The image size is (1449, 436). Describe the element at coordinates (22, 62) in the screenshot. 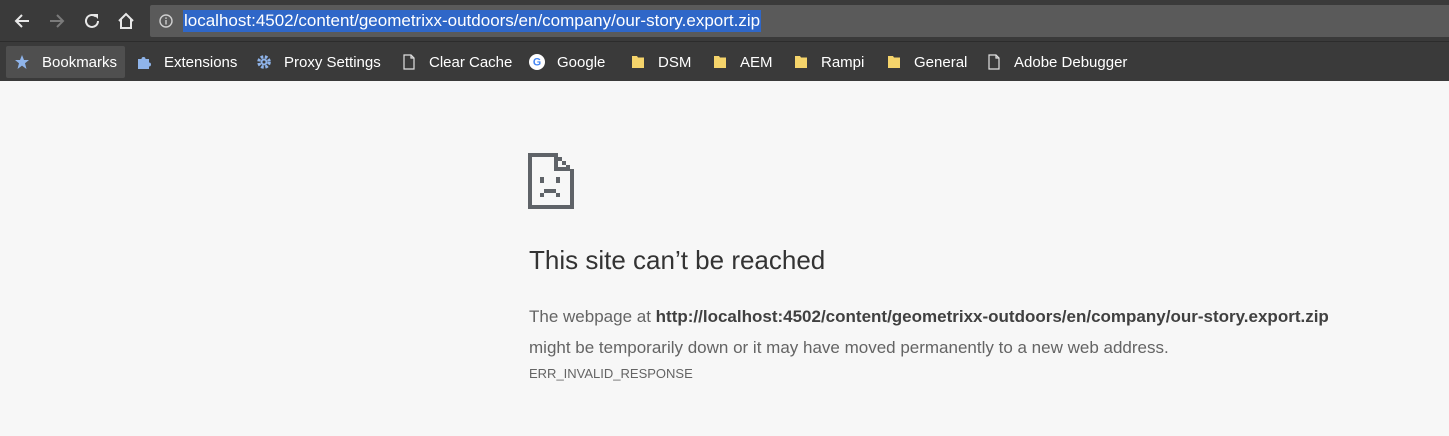

I see `star-icon` at that location.